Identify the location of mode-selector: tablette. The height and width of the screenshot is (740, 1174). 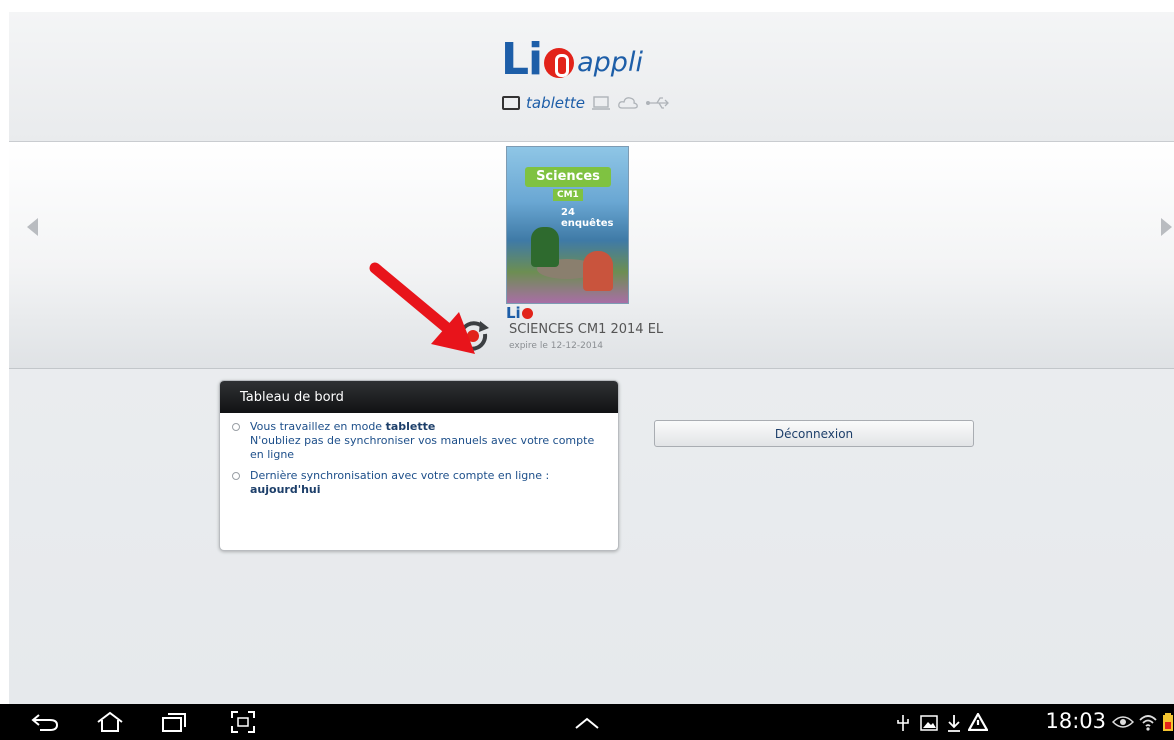
(585, 103).